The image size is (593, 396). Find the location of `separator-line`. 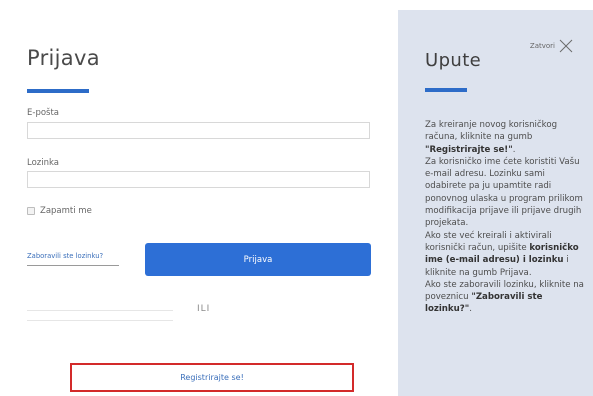

separator-line is located at coordinates (100, 310).